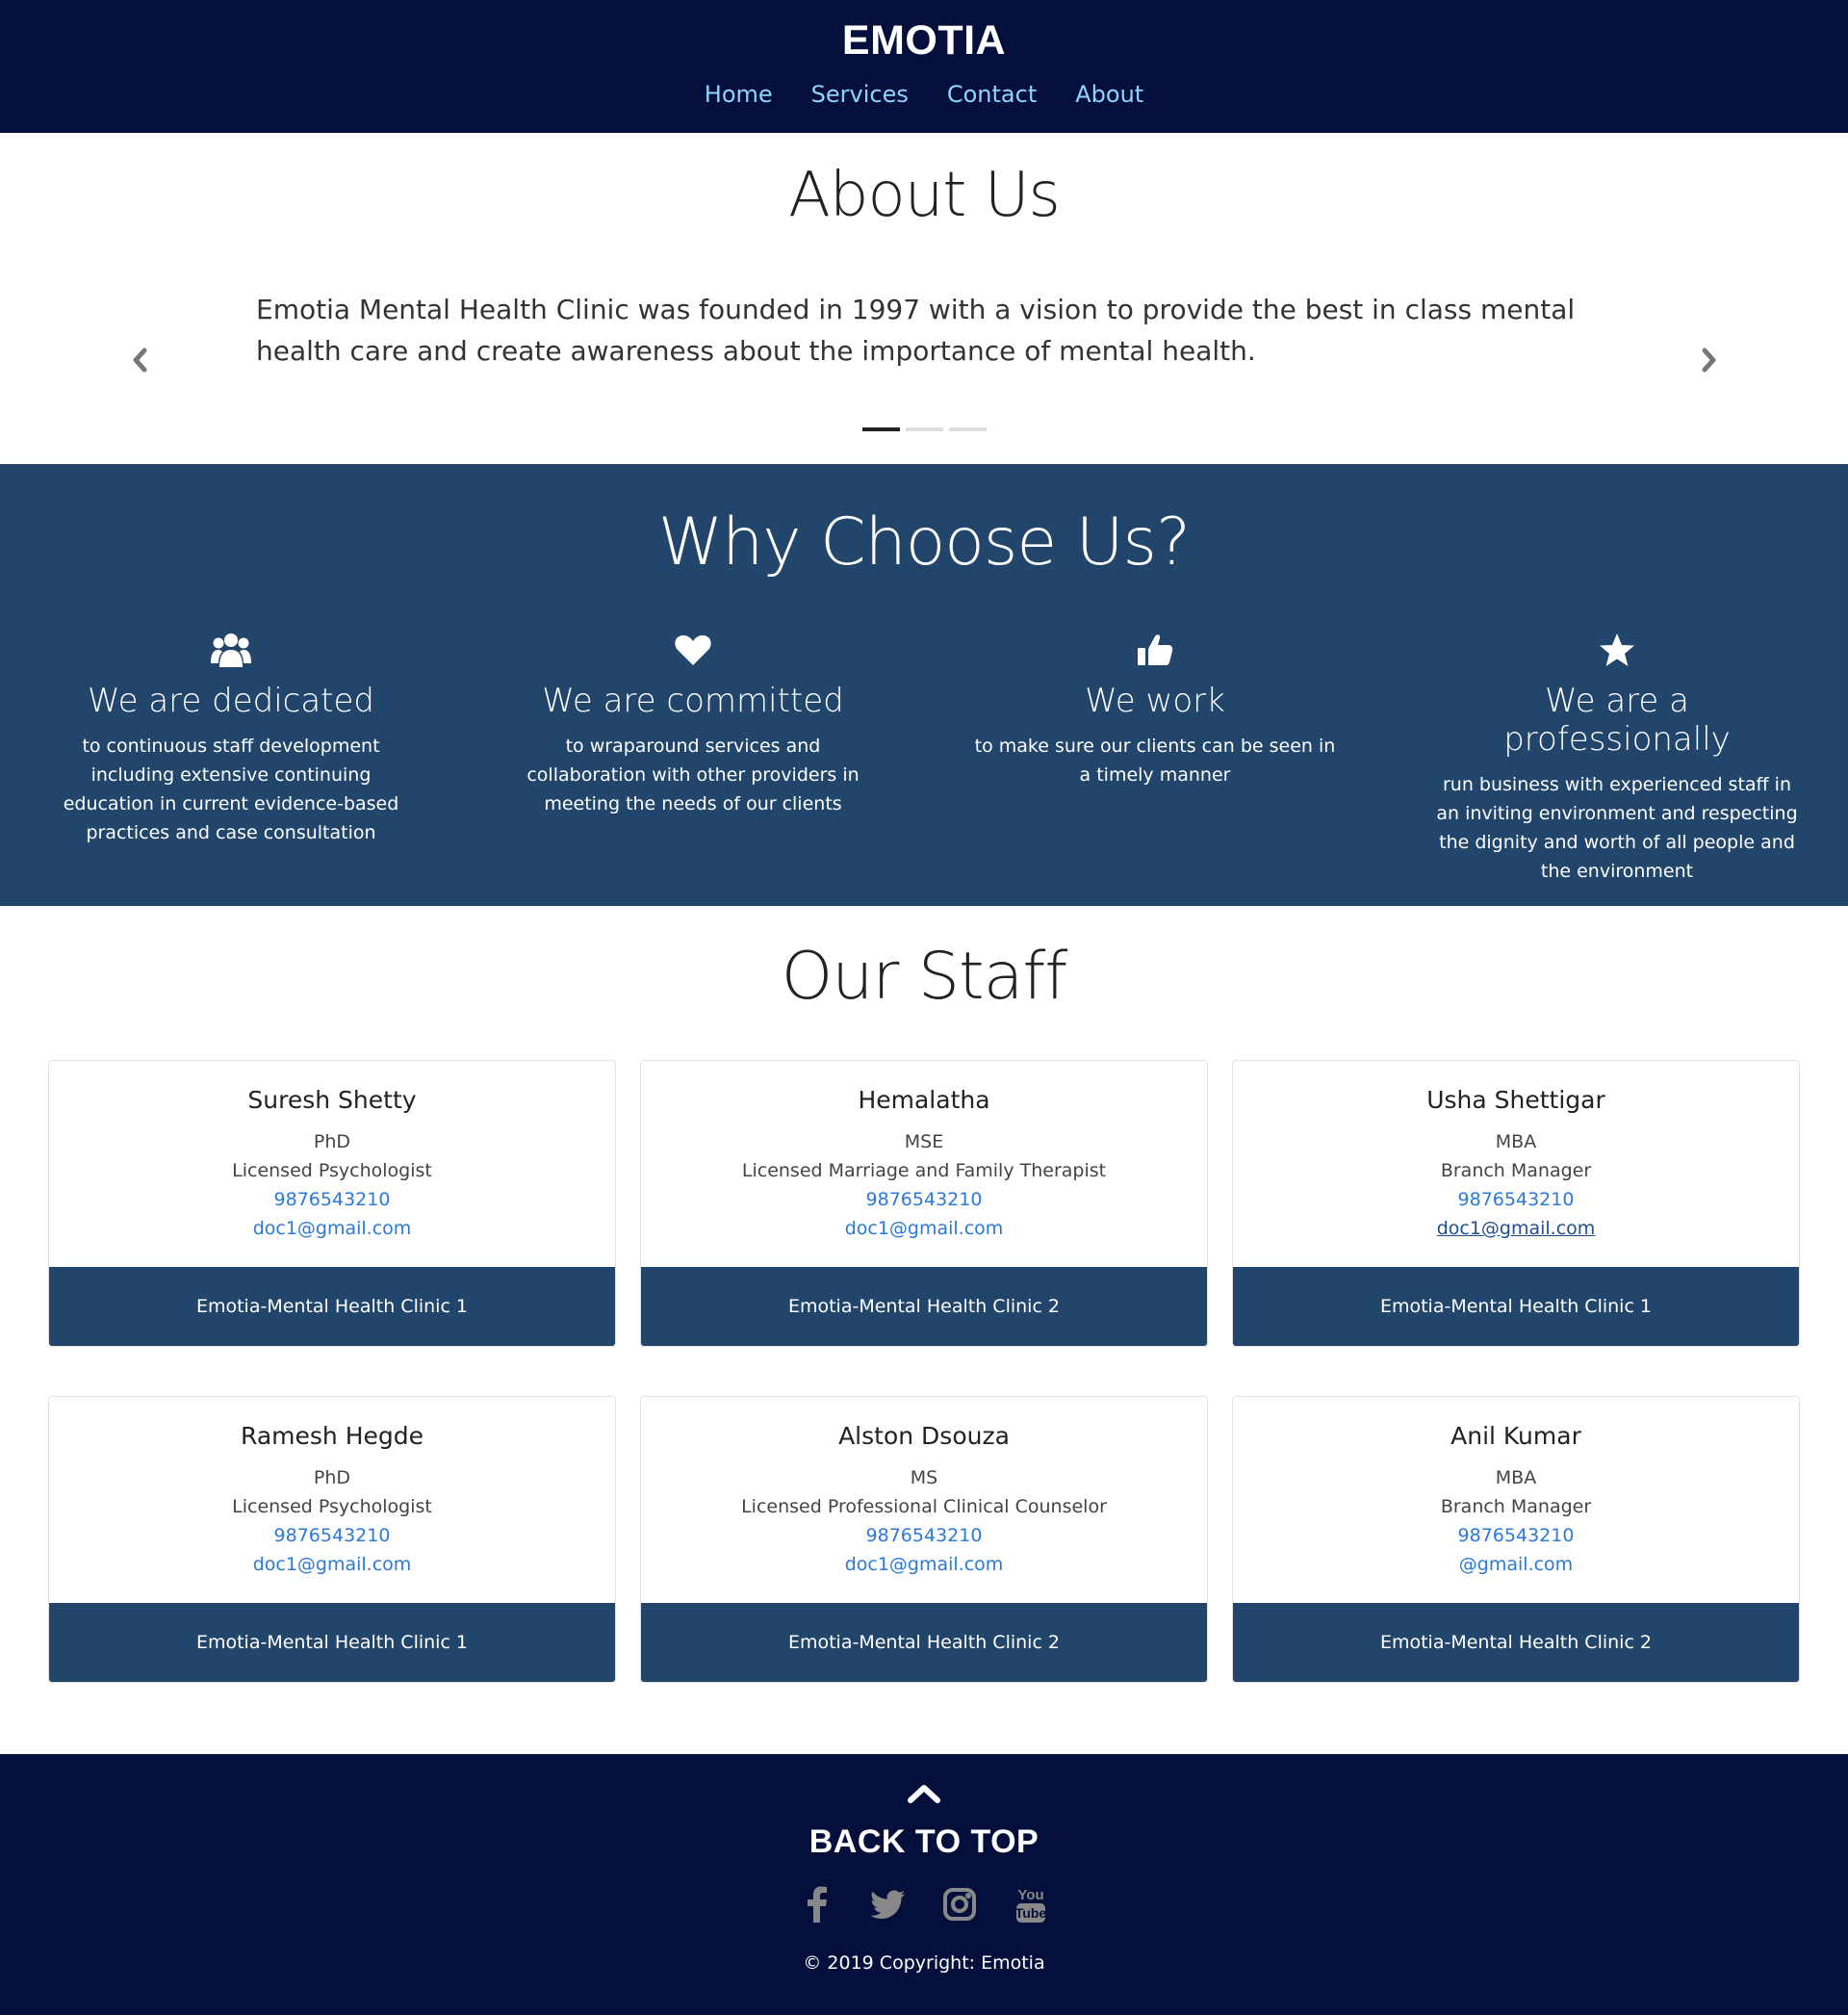 The width and height of the screenshot is (1848, 2015). I want to click on carousel-indicators, so click(924, 429).